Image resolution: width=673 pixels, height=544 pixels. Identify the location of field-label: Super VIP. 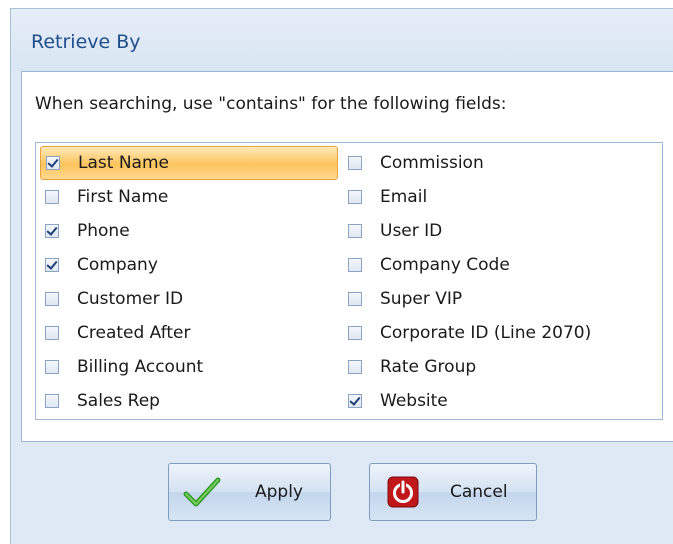
(421, 299).